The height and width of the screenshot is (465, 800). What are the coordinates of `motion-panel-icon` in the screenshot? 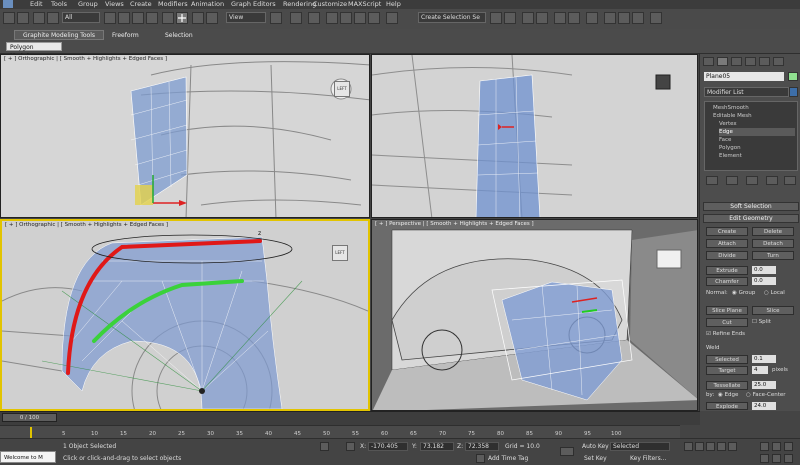 It's located at (750, 61).